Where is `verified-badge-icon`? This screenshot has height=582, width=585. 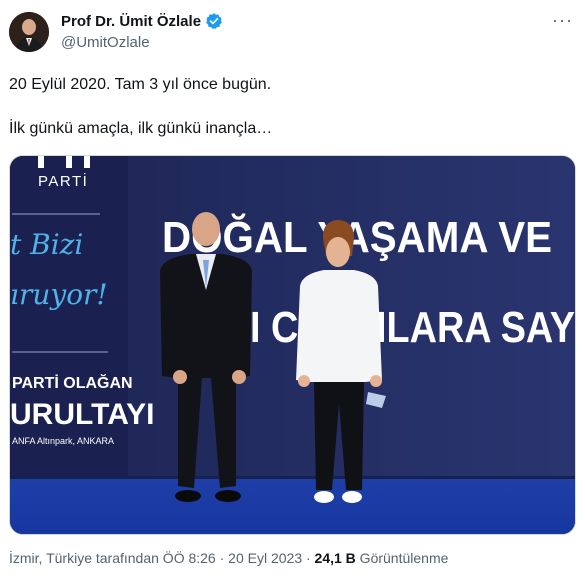
verified-badge-icon is located at coordinates (214, 21).